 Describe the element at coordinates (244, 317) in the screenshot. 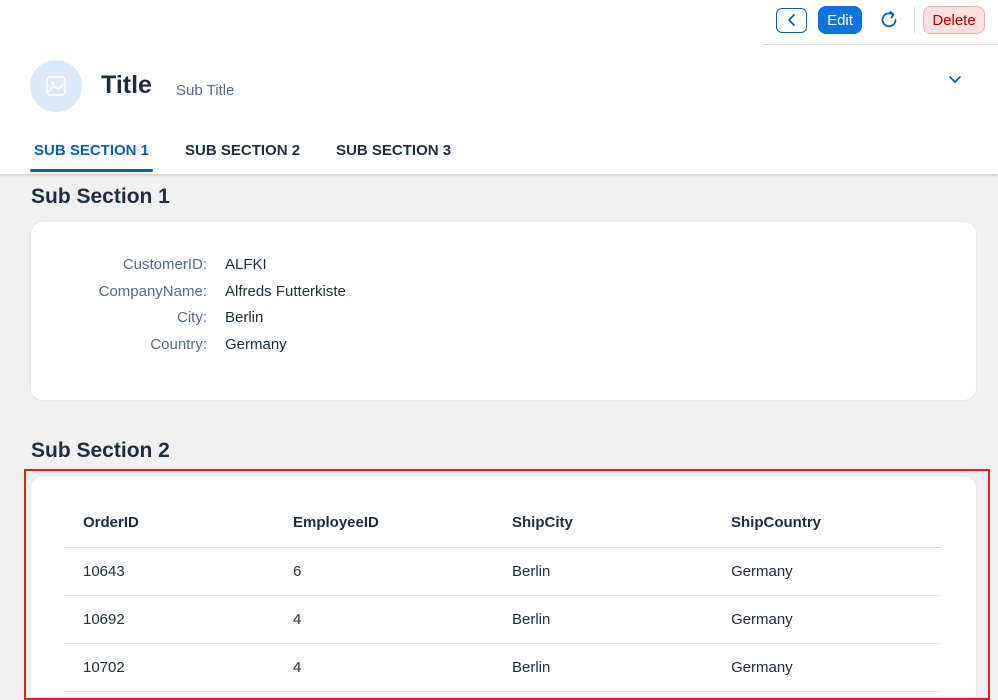

I see `form-value: Berlin` at that location.